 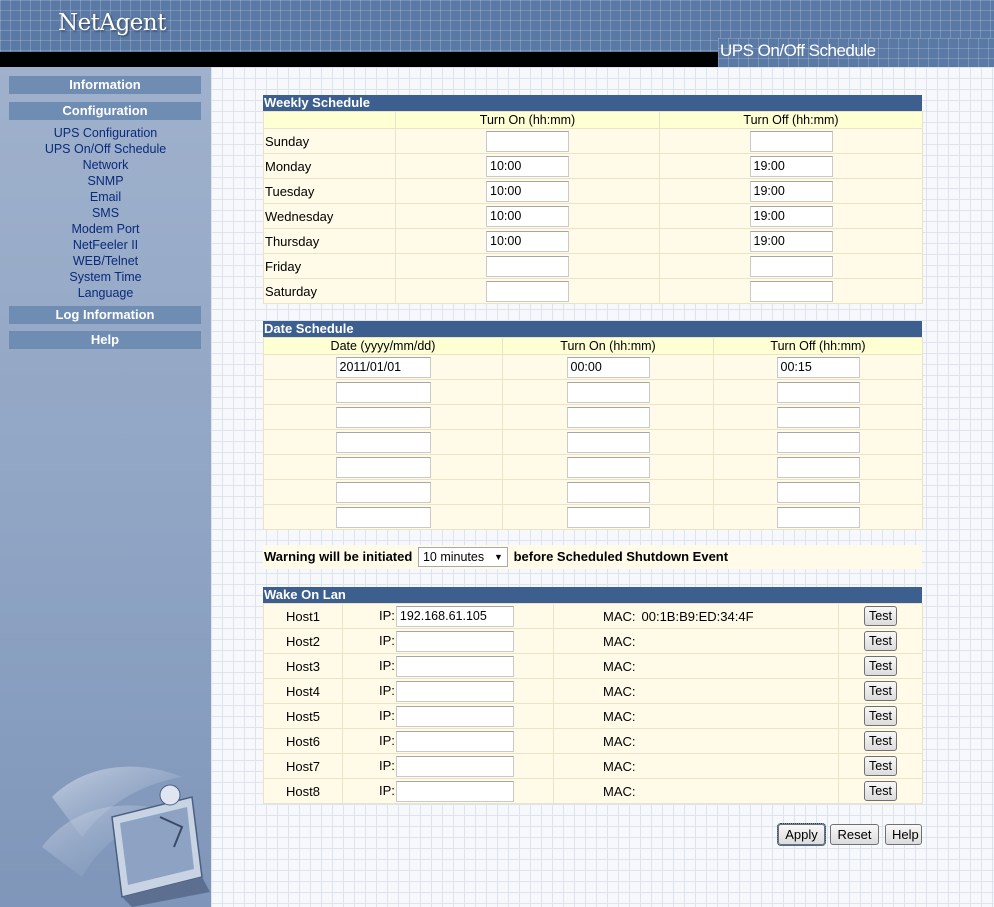 I want to click on help-button: Help, so click(x=903, y=834).